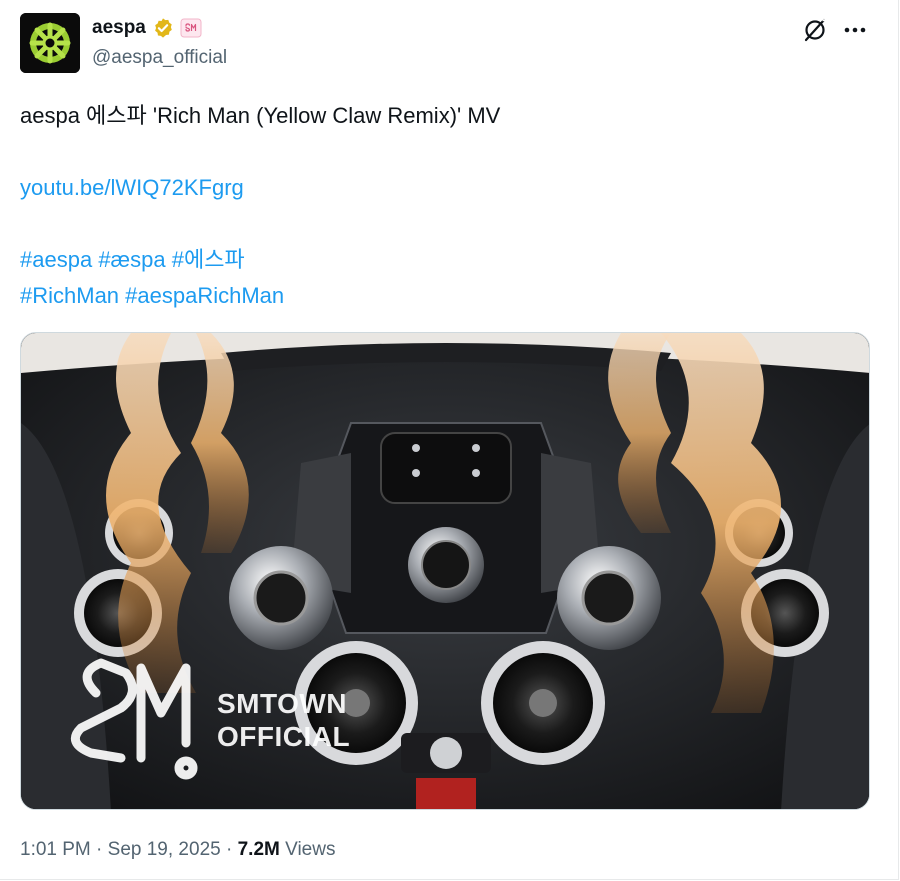 This screenshot has width=900, height=881. Describe the element at coordinates (69, 295) in the screenshot. I see `hashtag-link: #RichMan` at that location.